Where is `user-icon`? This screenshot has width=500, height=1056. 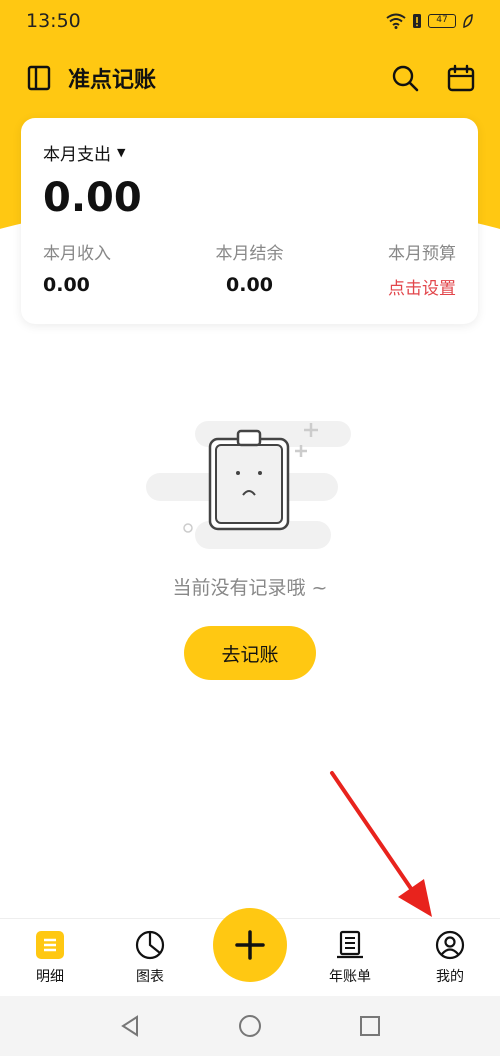
user-icon is located at coordinates (450, 945).